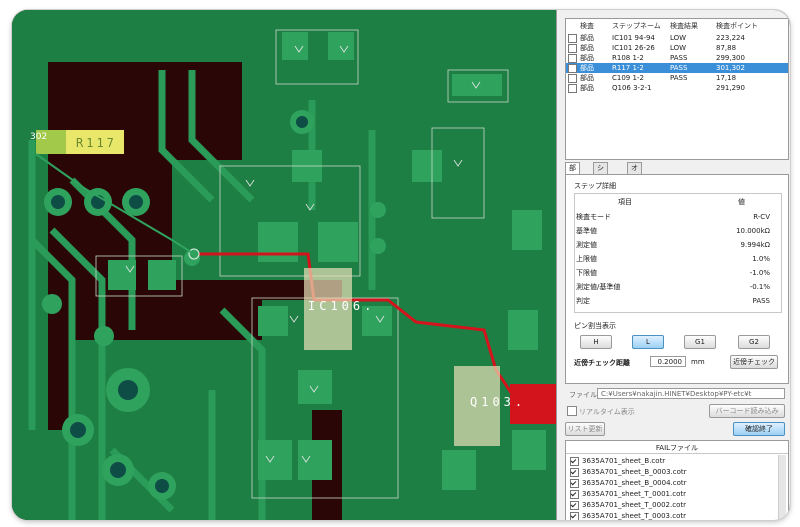 The height and width of the screenshot is (527, 800). What do you see at coordinates (595, 326) in the screenshot?
I see `pin-assign-title: ピン割当表示` at bounding box center [595, 326].